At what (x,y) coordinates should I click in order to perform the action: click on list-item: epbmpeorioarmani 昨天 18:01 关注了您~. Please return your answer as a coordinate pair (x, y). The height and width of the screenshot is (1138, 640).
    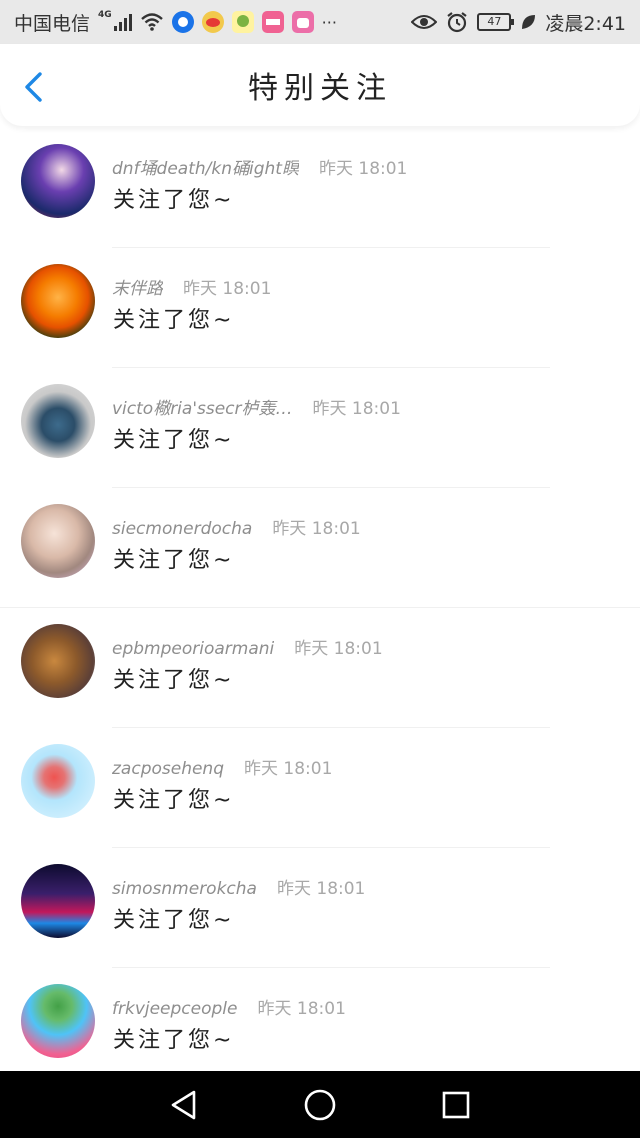
    Looking at the image, I should click on (320, 668).